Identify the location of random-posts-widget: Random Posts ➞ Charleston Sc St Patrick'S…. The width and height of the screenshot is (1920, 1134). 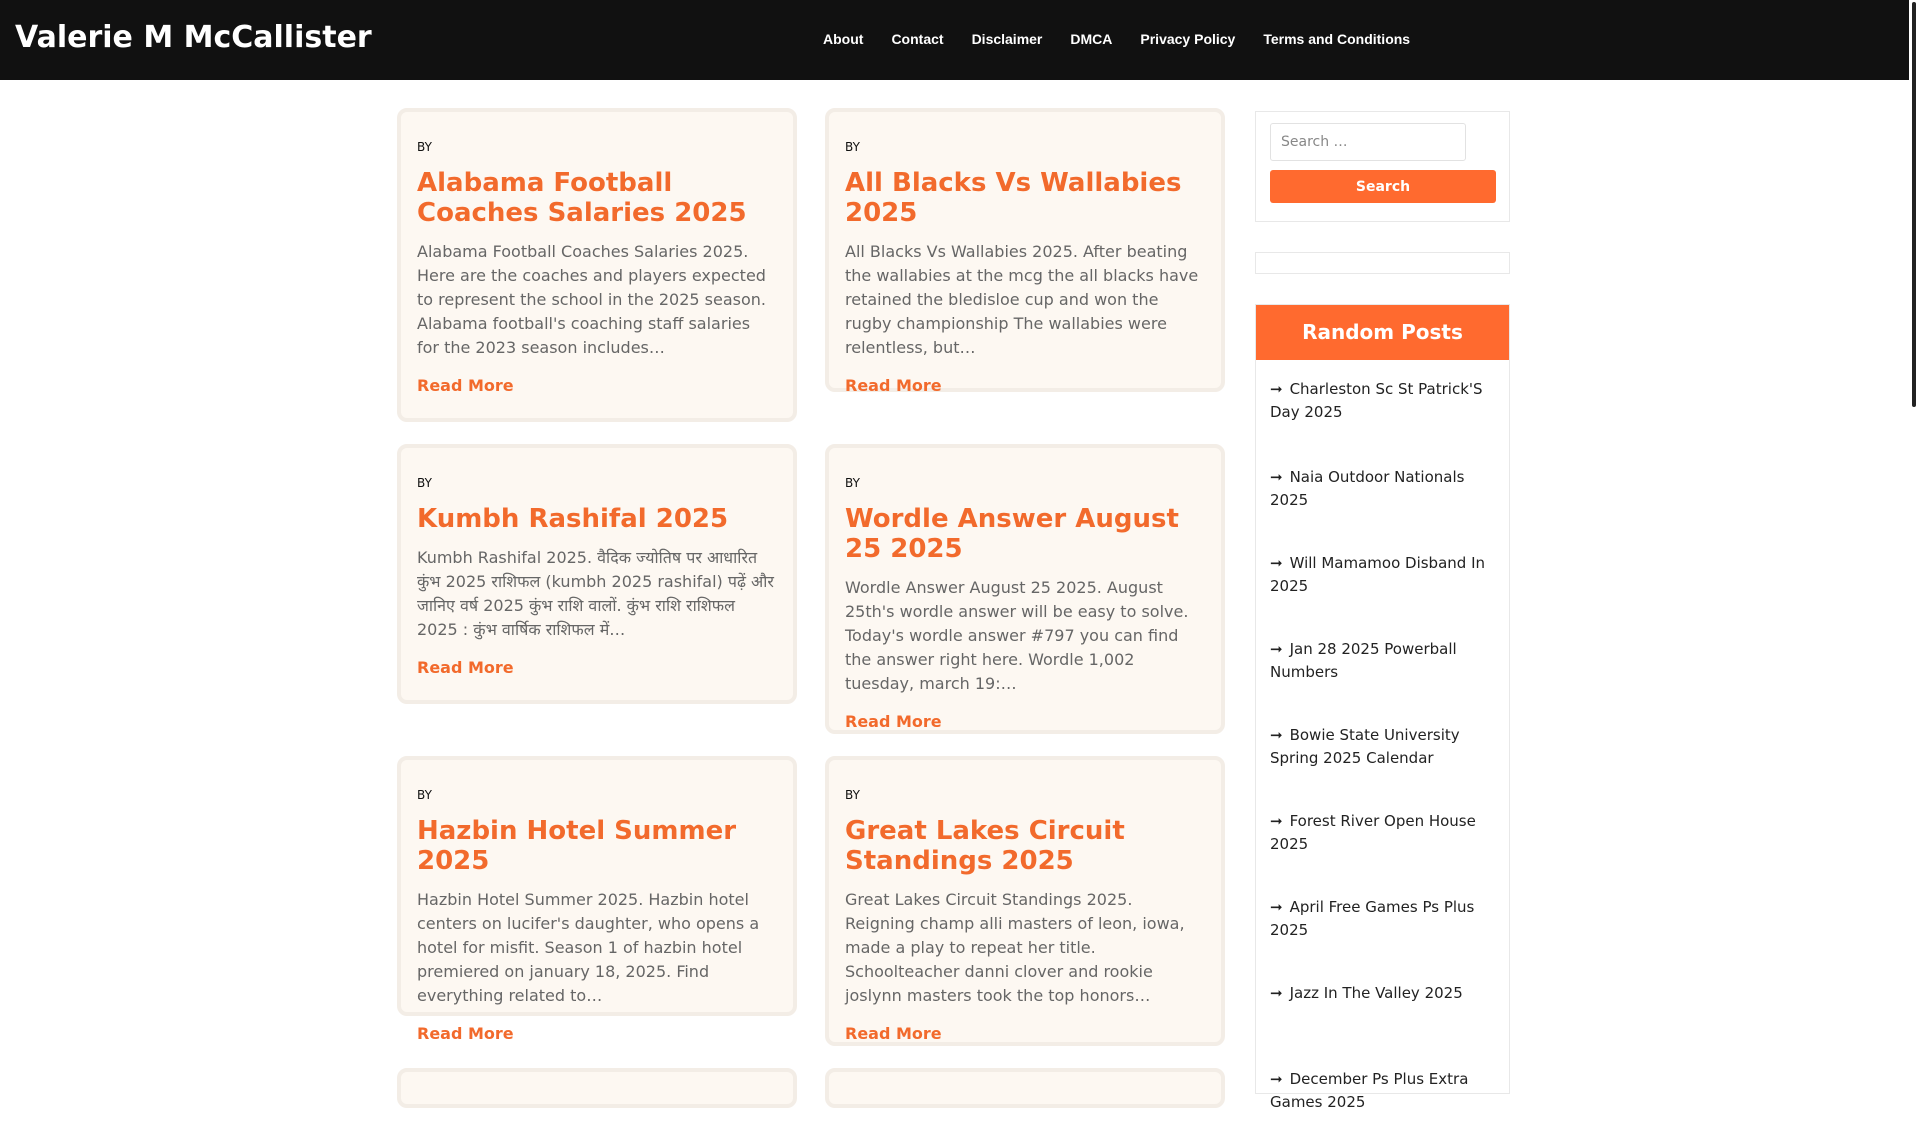
(1382, 707).